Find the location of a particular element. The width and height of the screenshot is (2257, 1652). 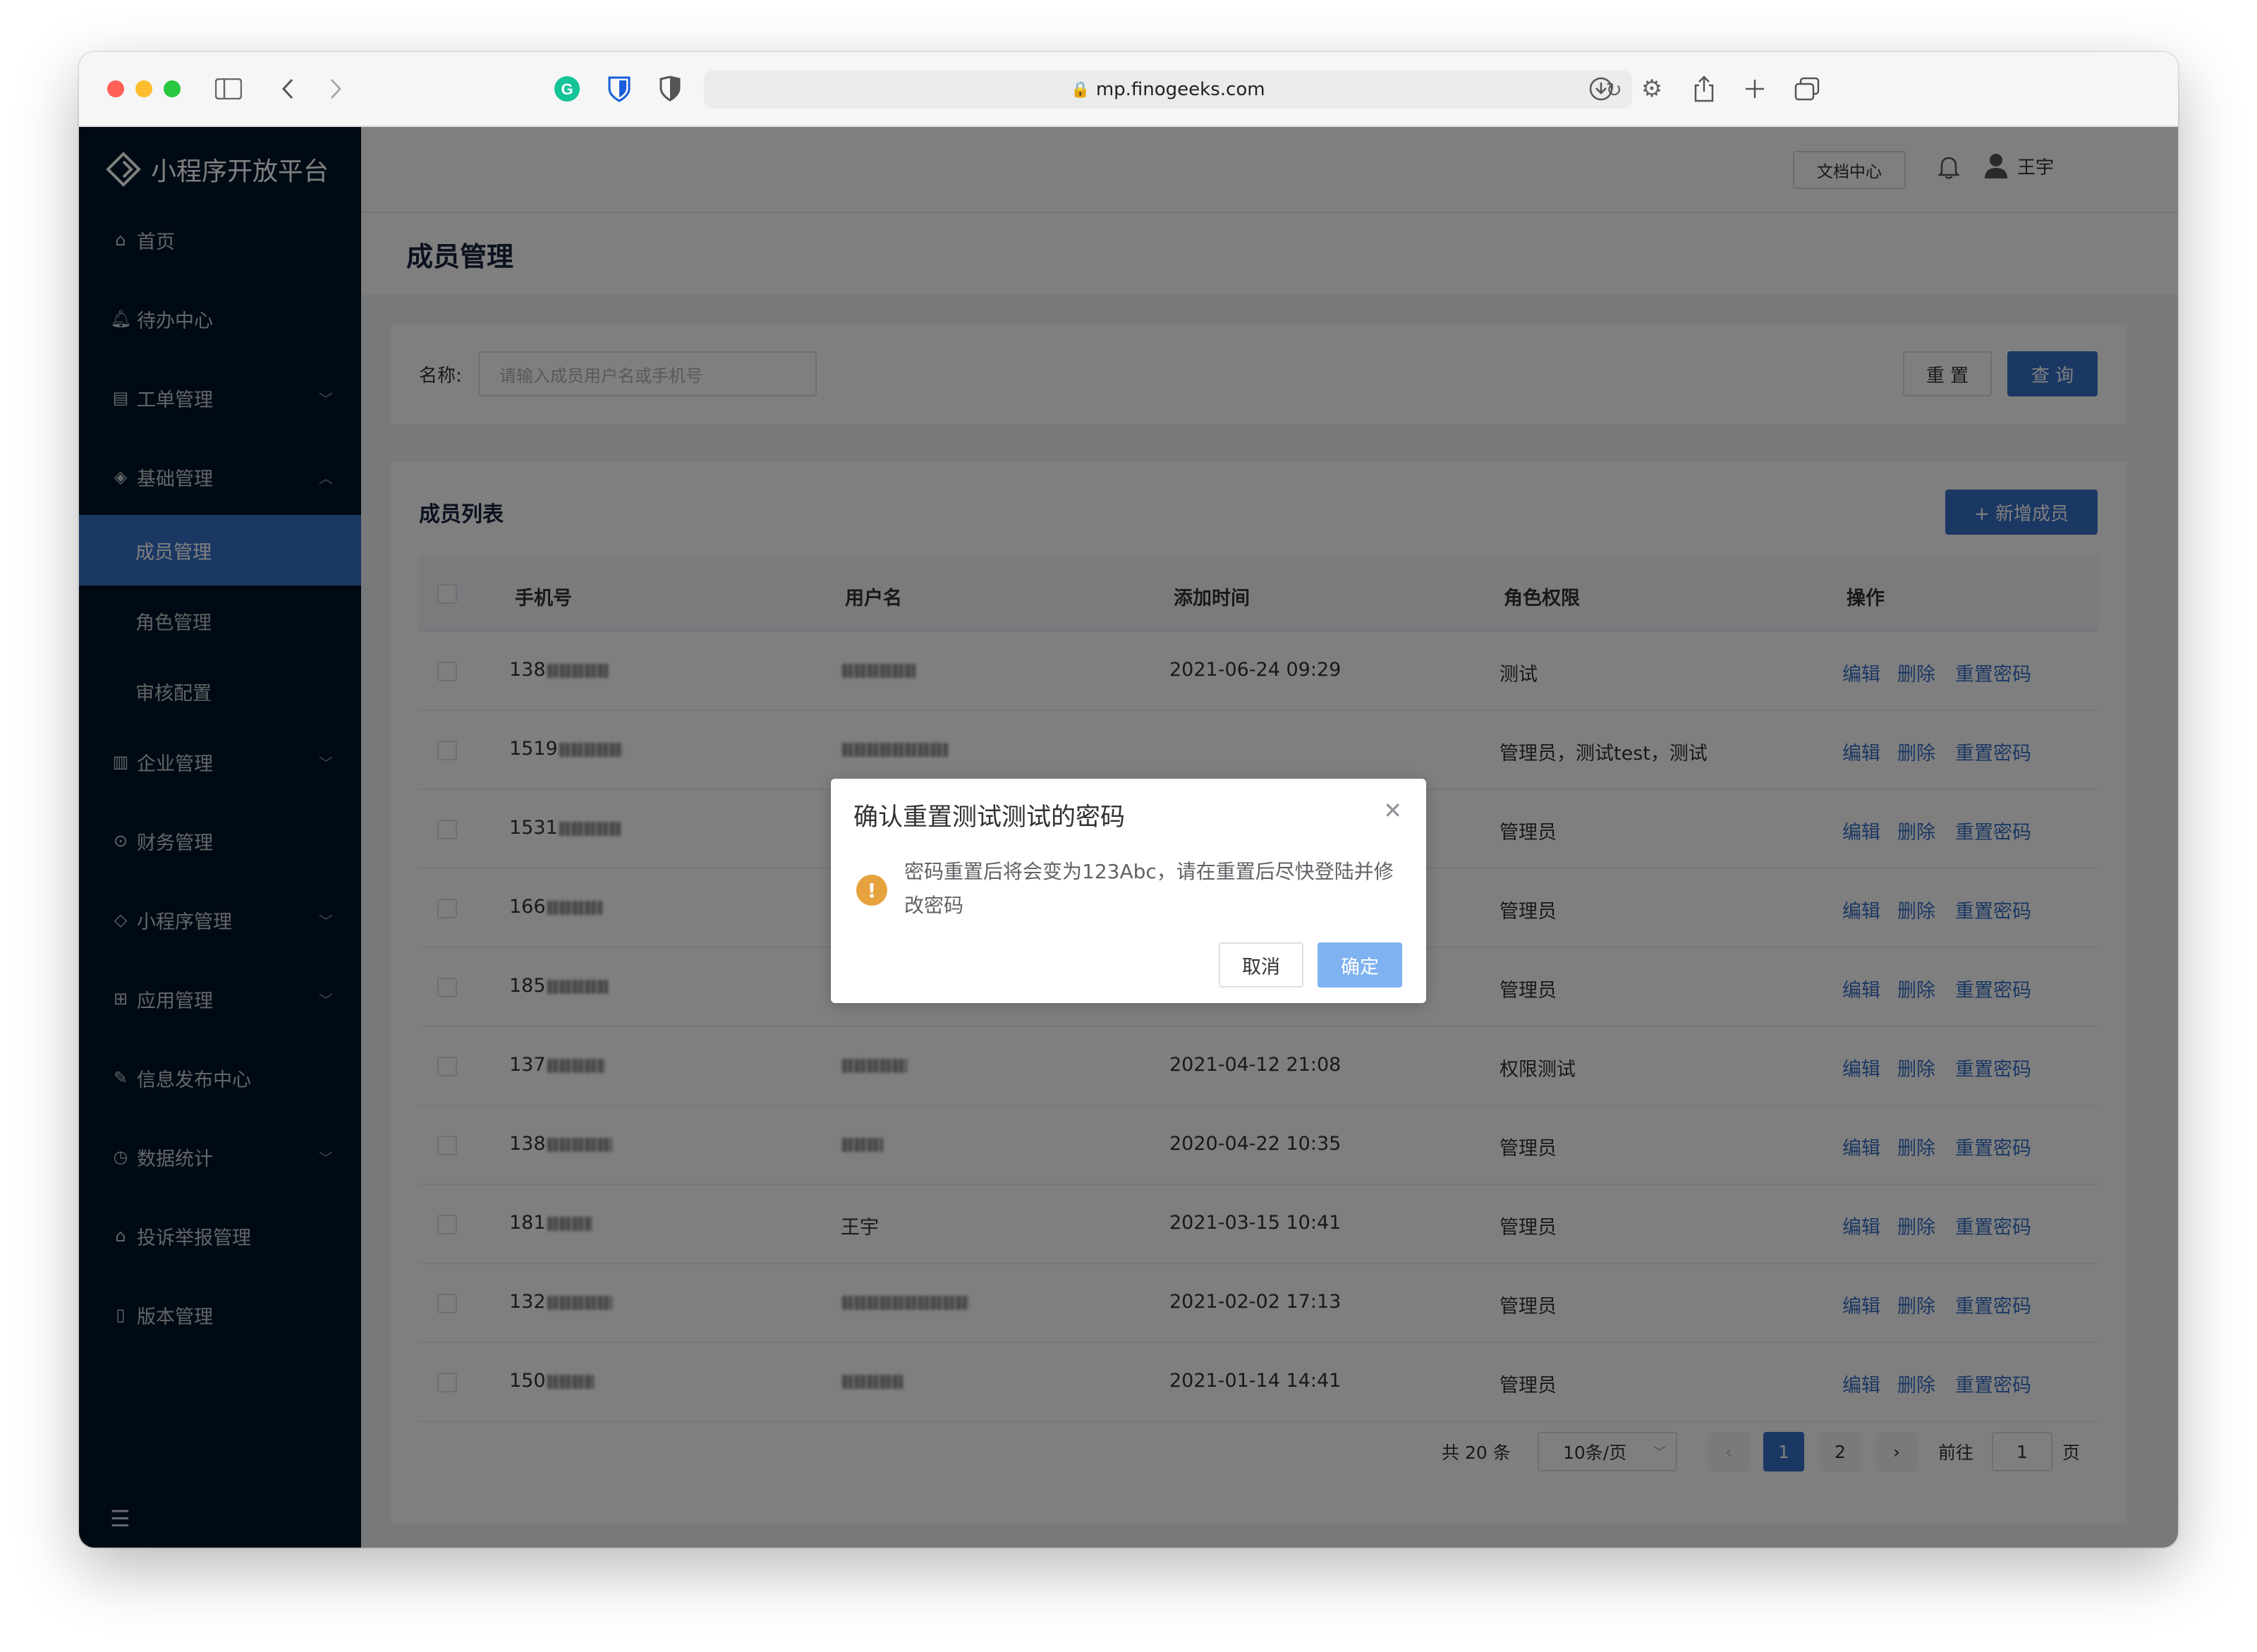

close-window-button is located at coordinates (115, 89).